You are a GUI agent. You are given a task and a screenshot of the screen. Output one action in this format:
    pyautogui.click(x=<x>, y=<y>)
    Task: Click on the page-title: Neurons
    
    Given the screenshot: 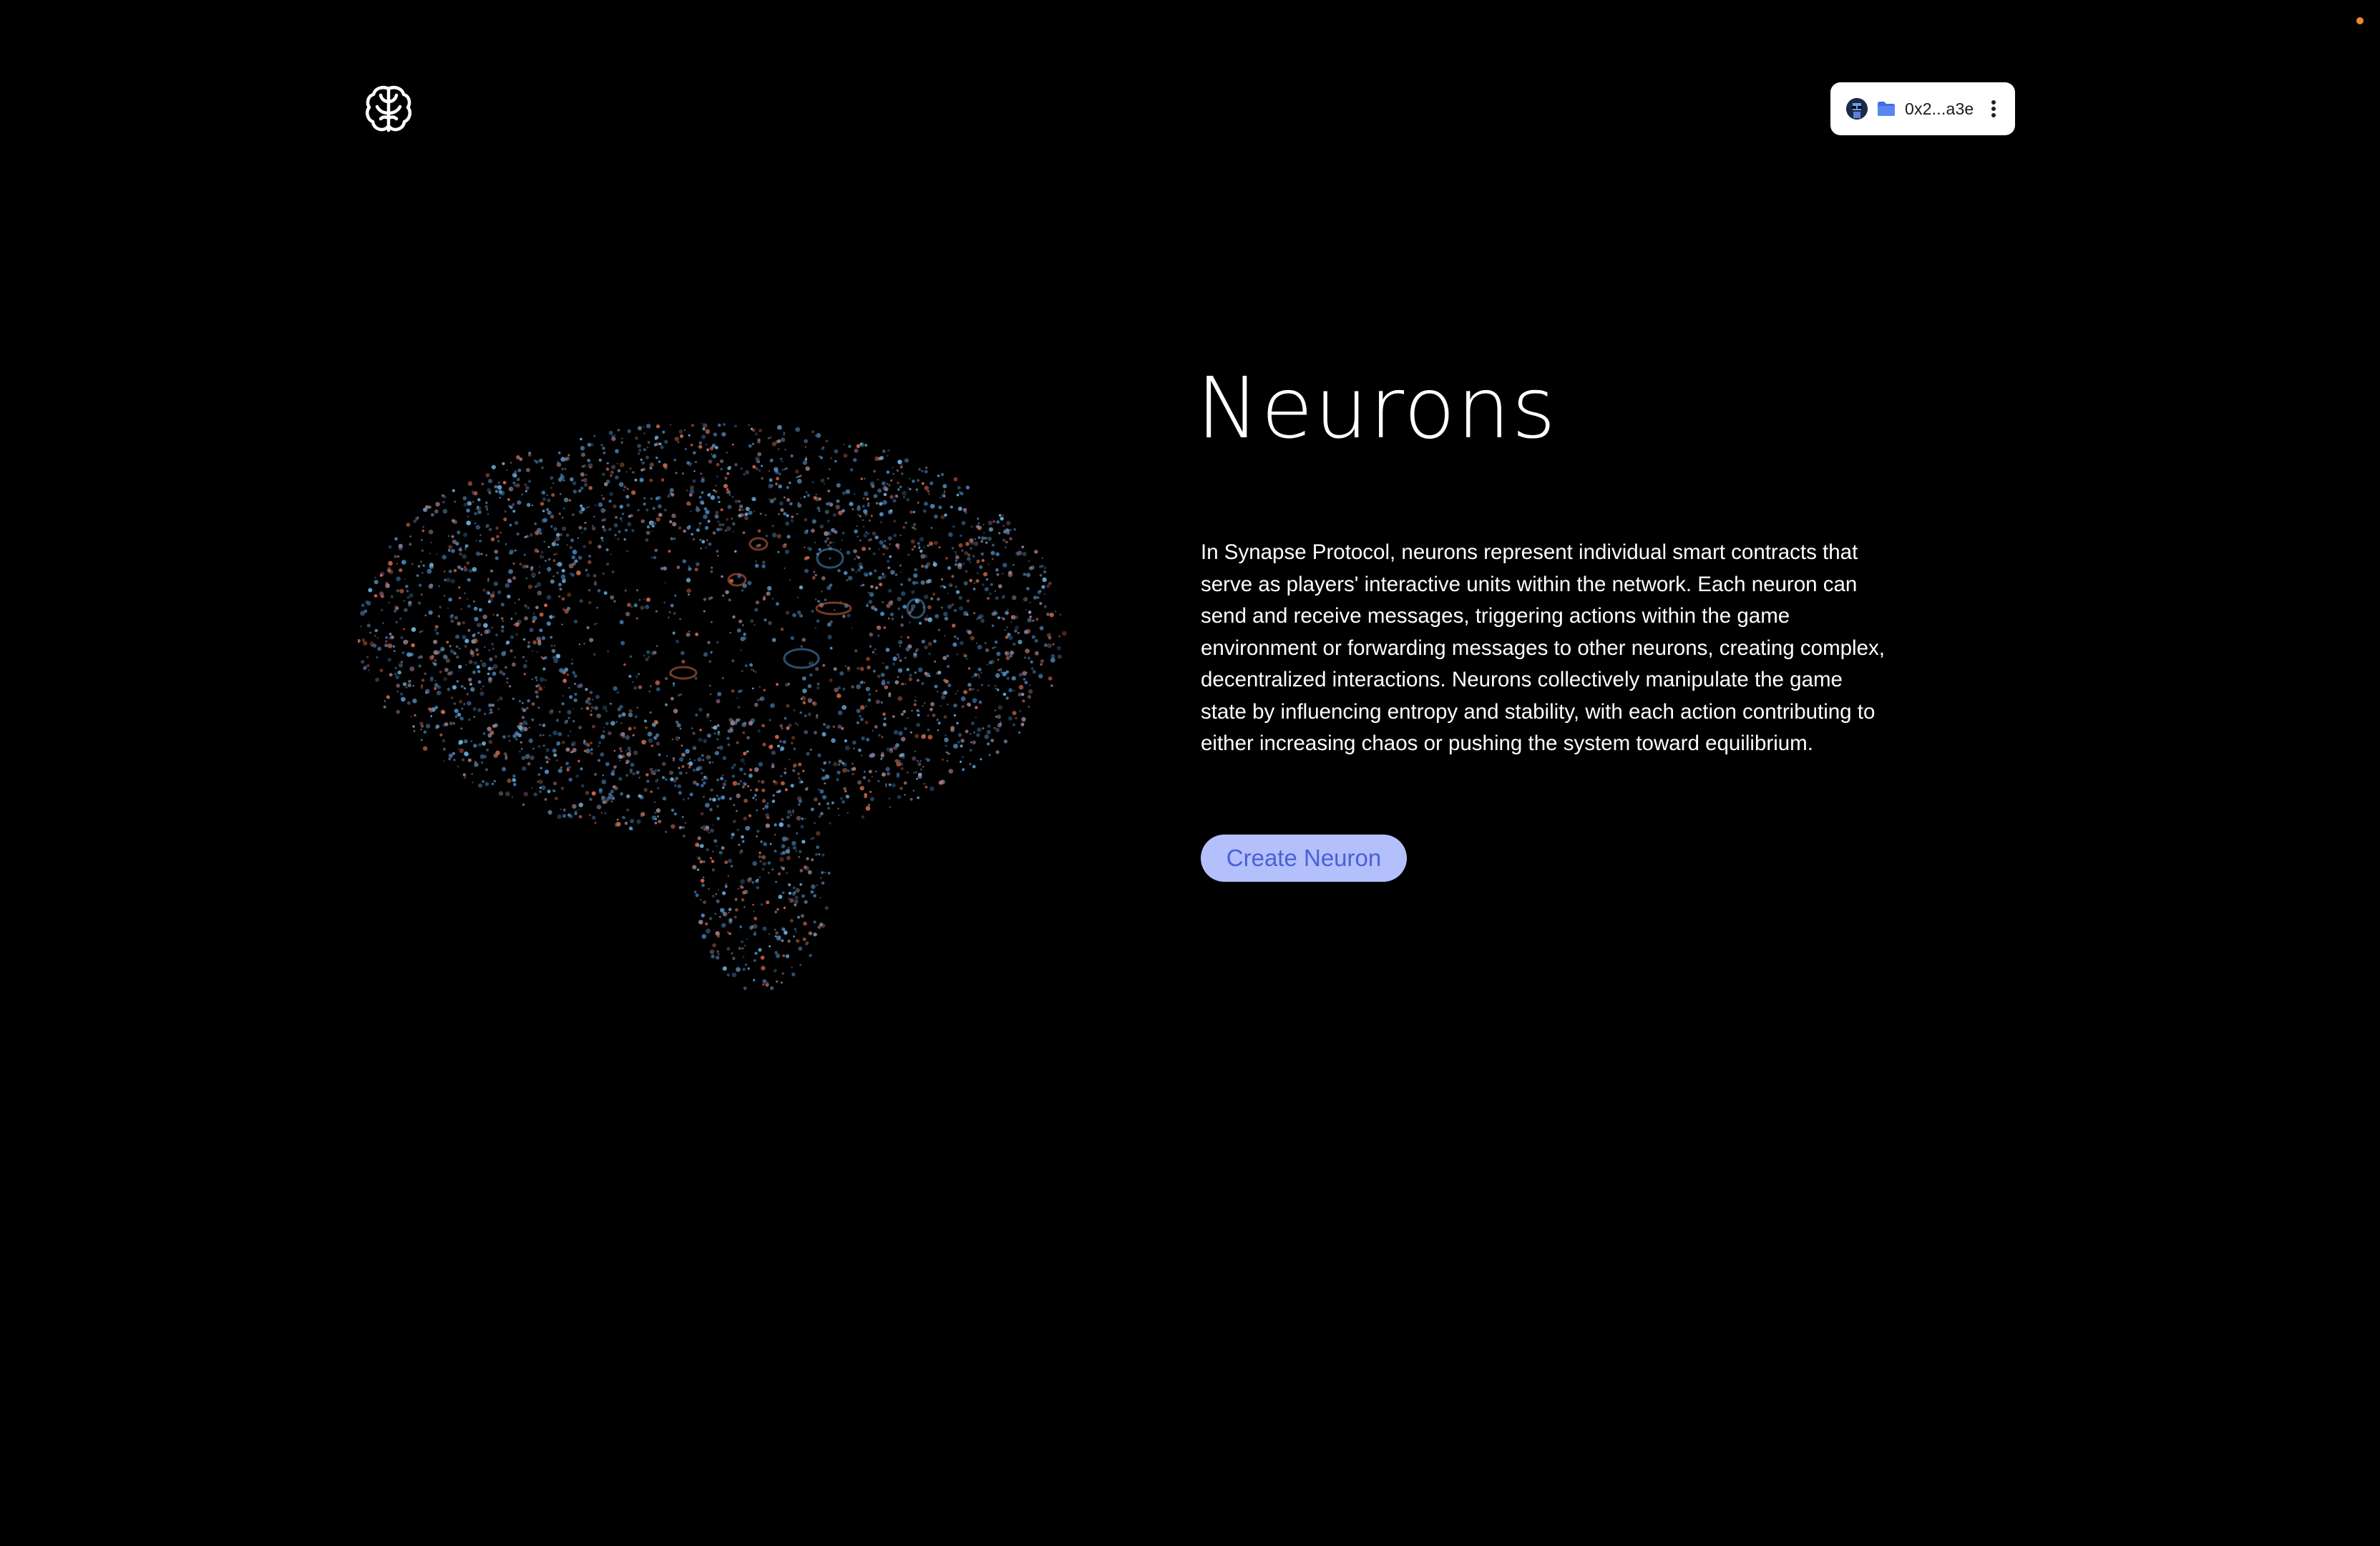 What is the action you would take?
    pyautogui.click(x=1377, y=408)
    